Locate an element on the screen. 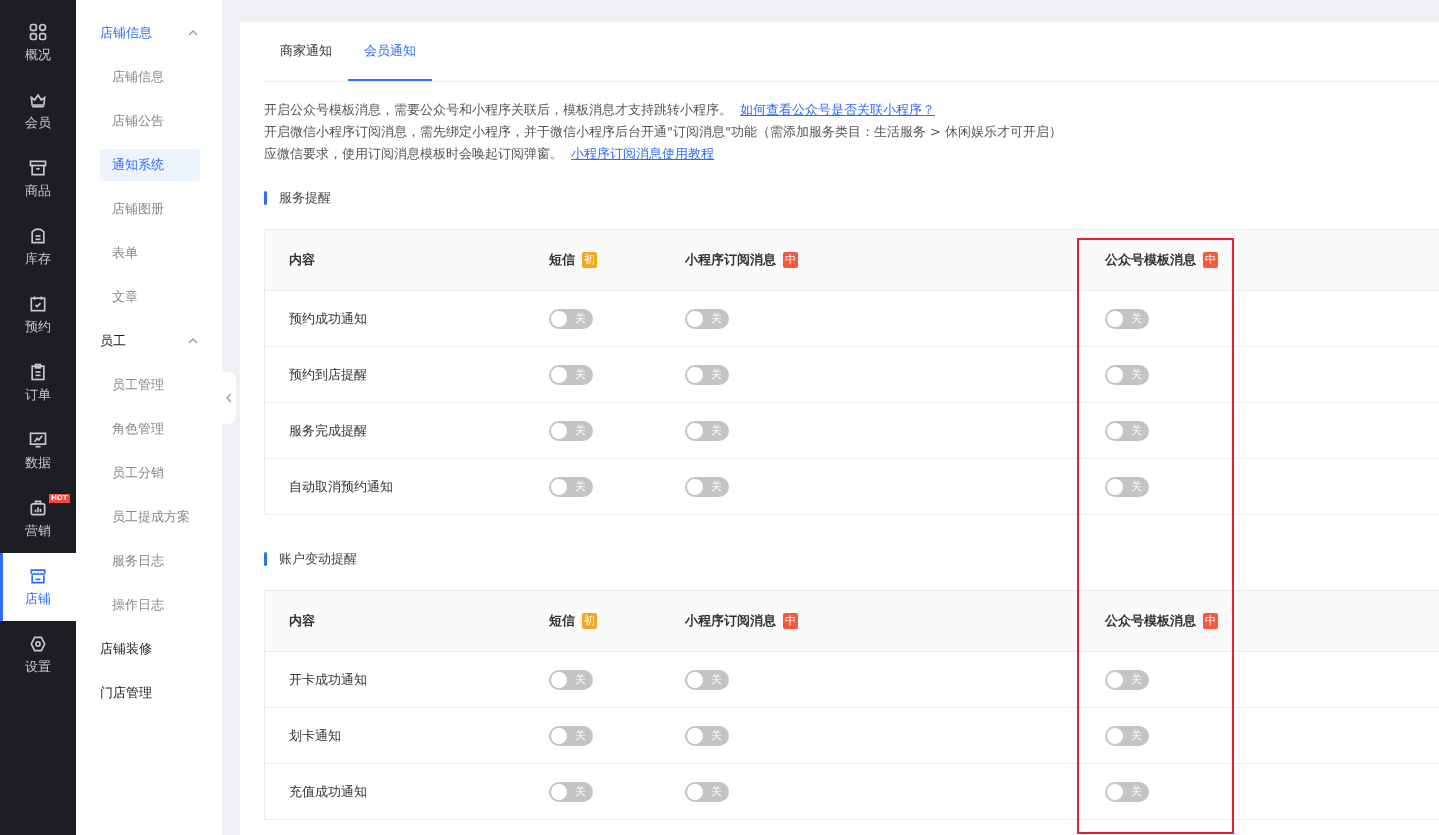  clipboard-icon is located at coordinates (38, 372).